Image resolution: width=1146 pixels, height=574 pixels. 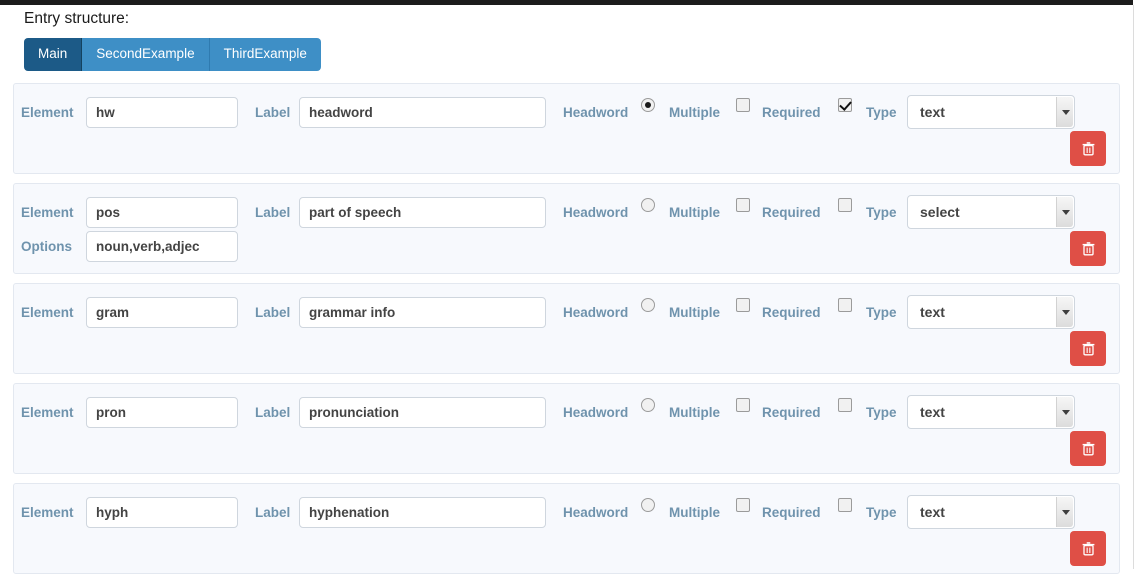 I want to click on label-input: headword, so click(x=422, y=112).